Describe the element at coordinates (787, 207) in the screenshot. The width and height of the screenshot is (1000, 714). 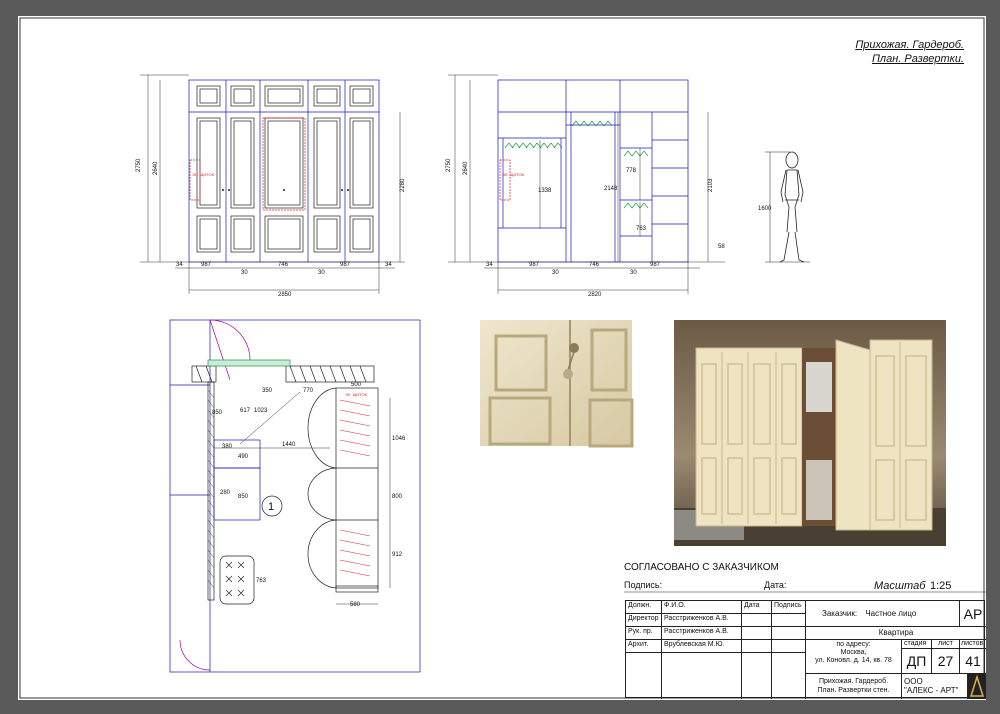
I see `human-scale-figure` at that location.